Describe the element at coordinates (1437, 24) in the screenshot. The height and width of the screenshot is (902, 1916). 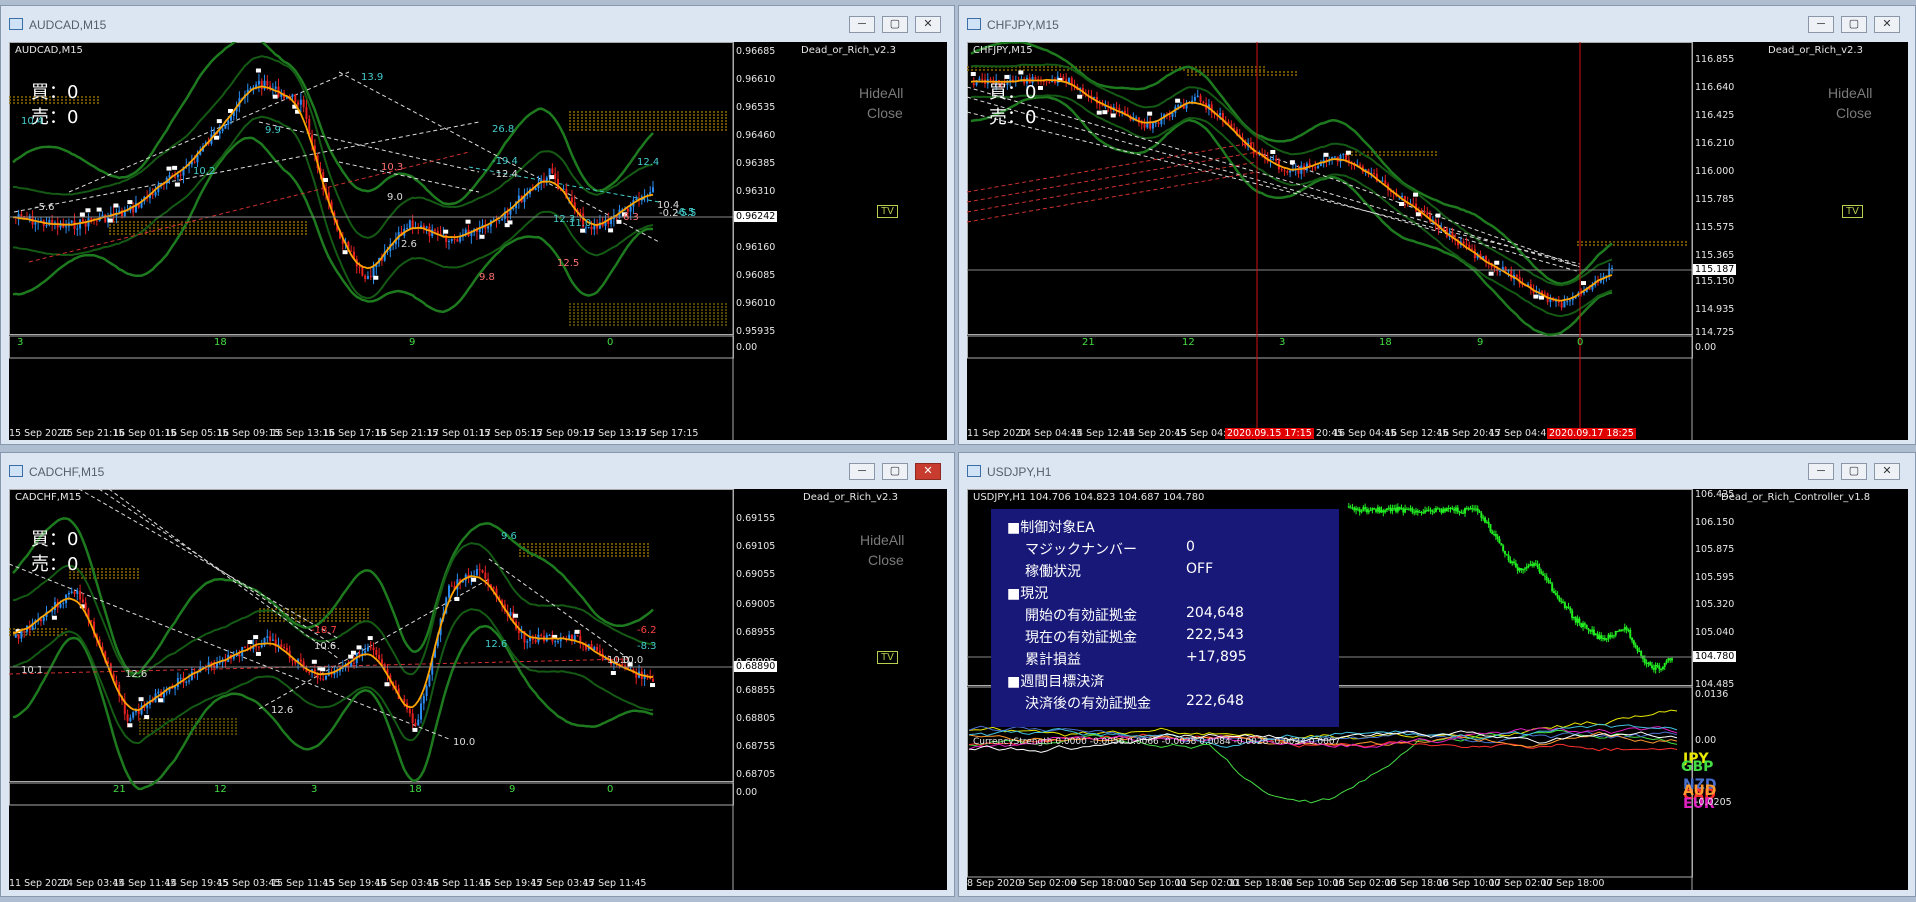
I see `window-titlebar: CHFJPY,M15 ─ ▢ ✕` at that location.